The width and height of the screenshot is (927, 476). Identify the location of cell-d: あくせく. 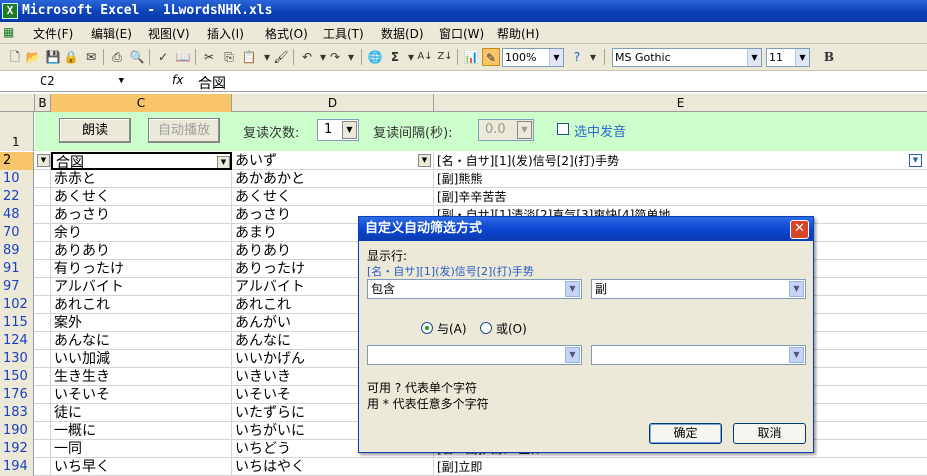
(333, 197).